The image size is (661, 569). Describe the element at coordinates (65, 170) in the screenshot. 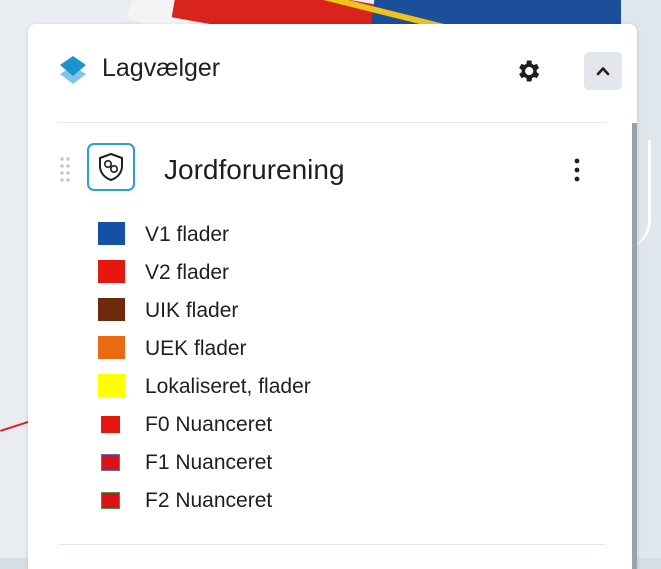

I see `drag-handle-icon` at that location.